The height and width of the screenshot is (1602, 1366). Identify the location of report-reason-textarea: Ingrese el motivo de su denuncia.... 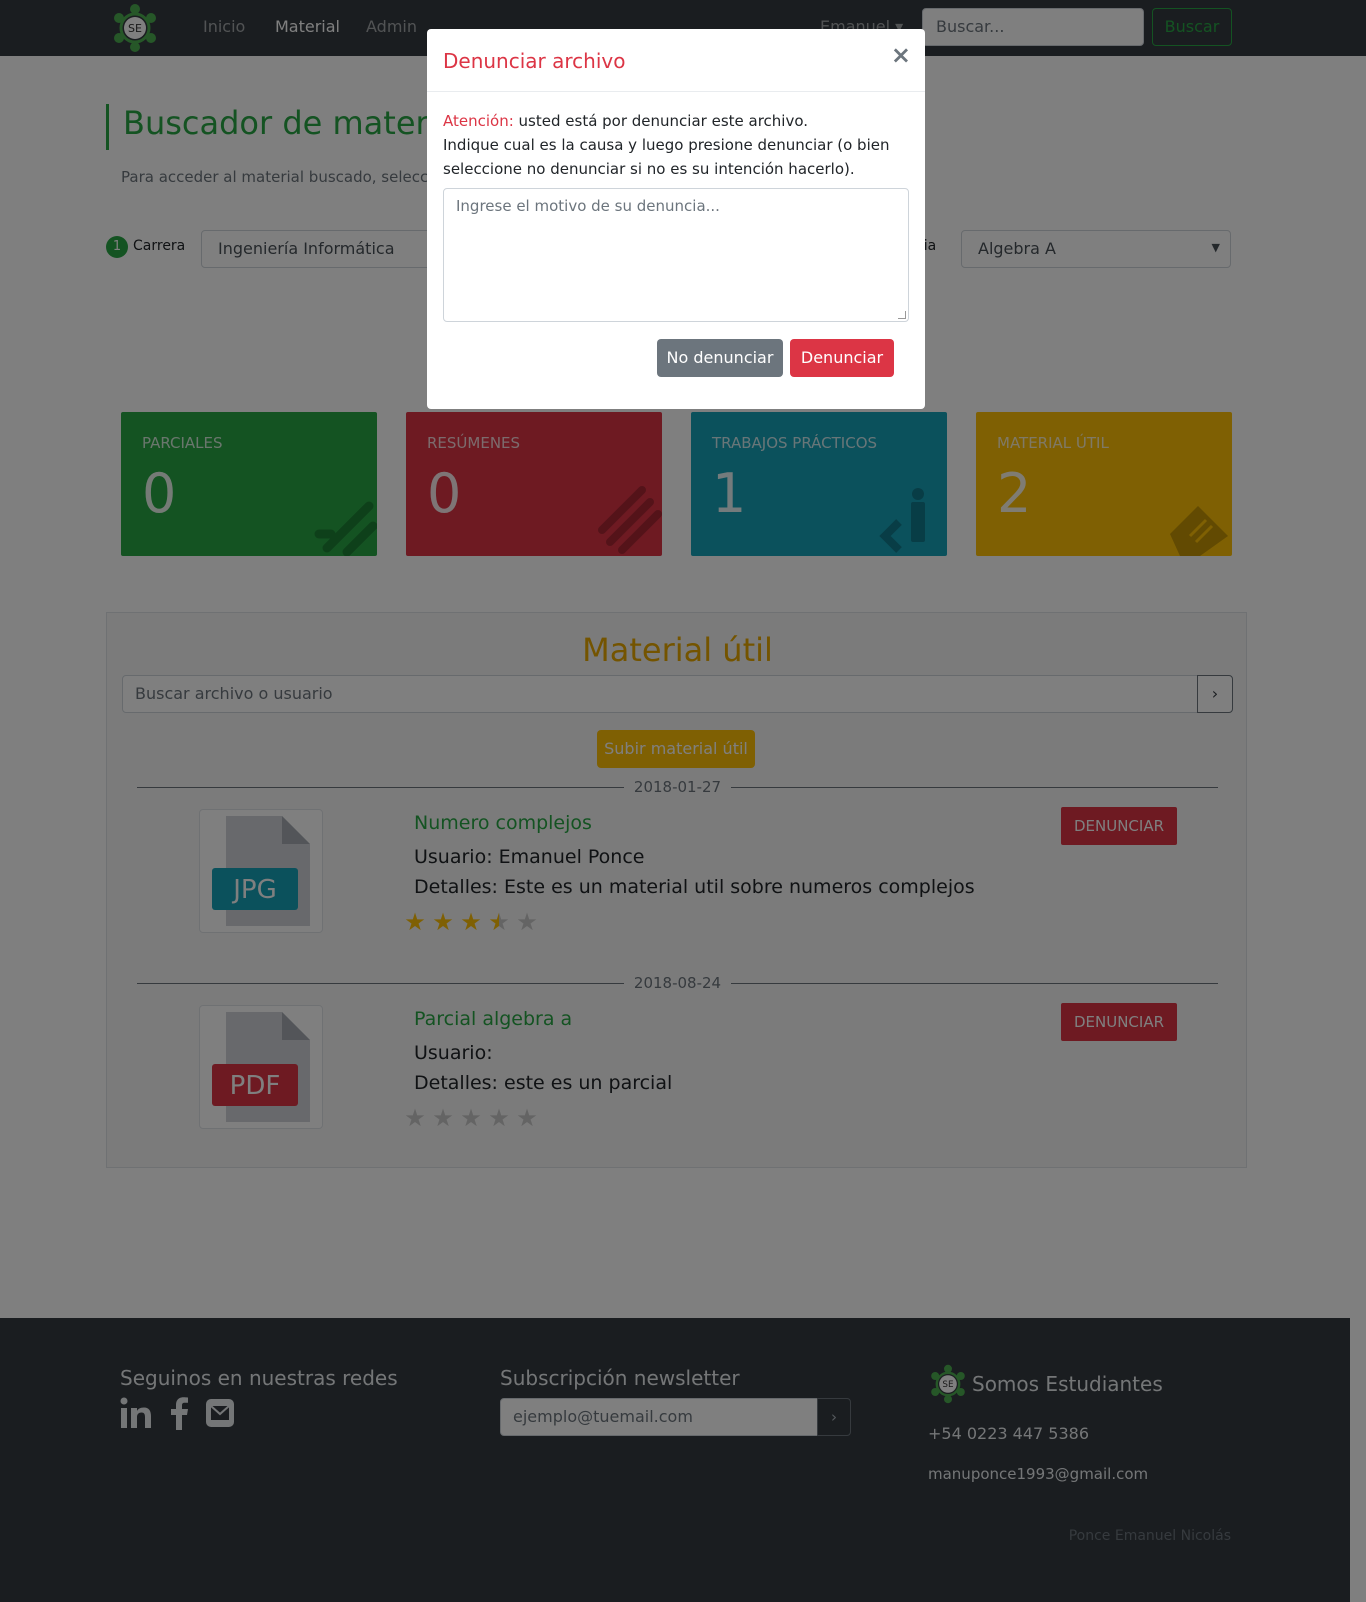
(676, 255).